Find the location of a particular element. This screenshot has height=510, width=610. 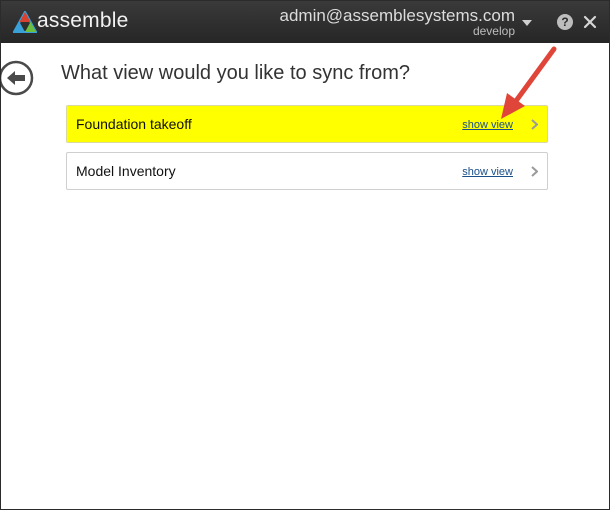

view-item-foundation-takeoff: Foundation takeoff show view is located at coordinates (307, 124).